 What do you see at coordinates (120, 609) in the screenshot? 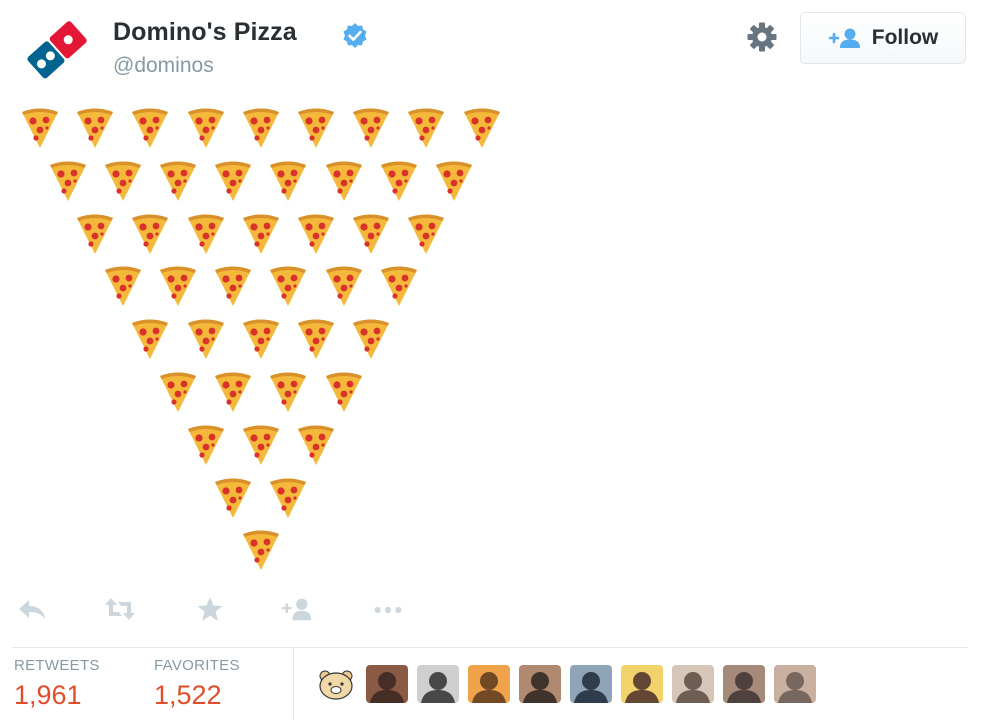
I see `retweet-icon` at bounding box center [120, 609].